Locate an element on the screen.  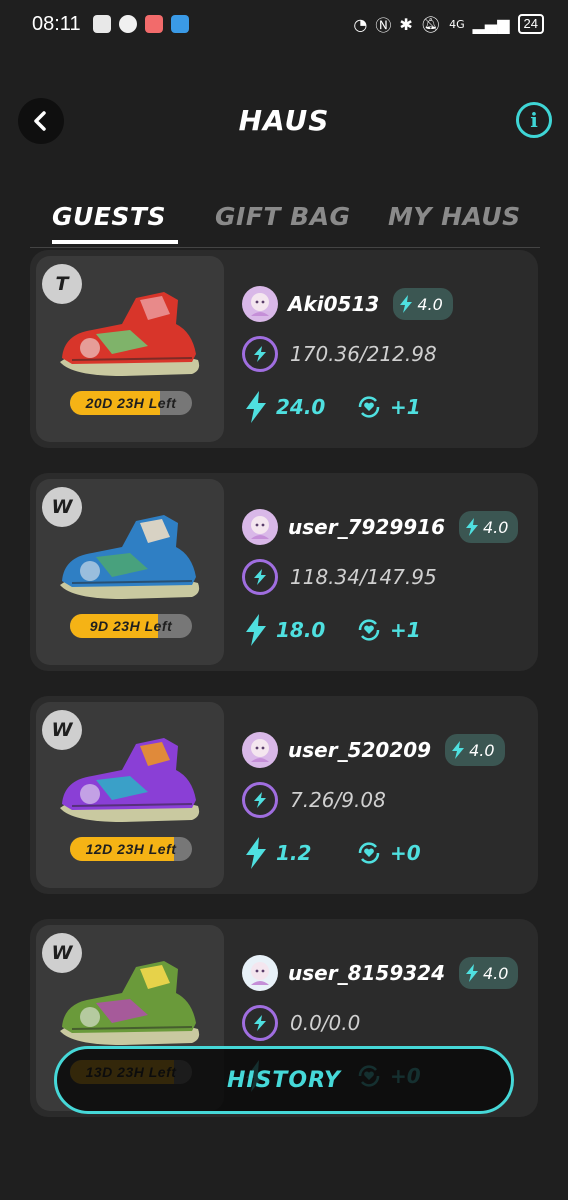
status-bar: 08:11 ◔ Ⓝ ✱ 🔕︎ 4G ▂▄▆ 24 is located at coordinates (284, 24).